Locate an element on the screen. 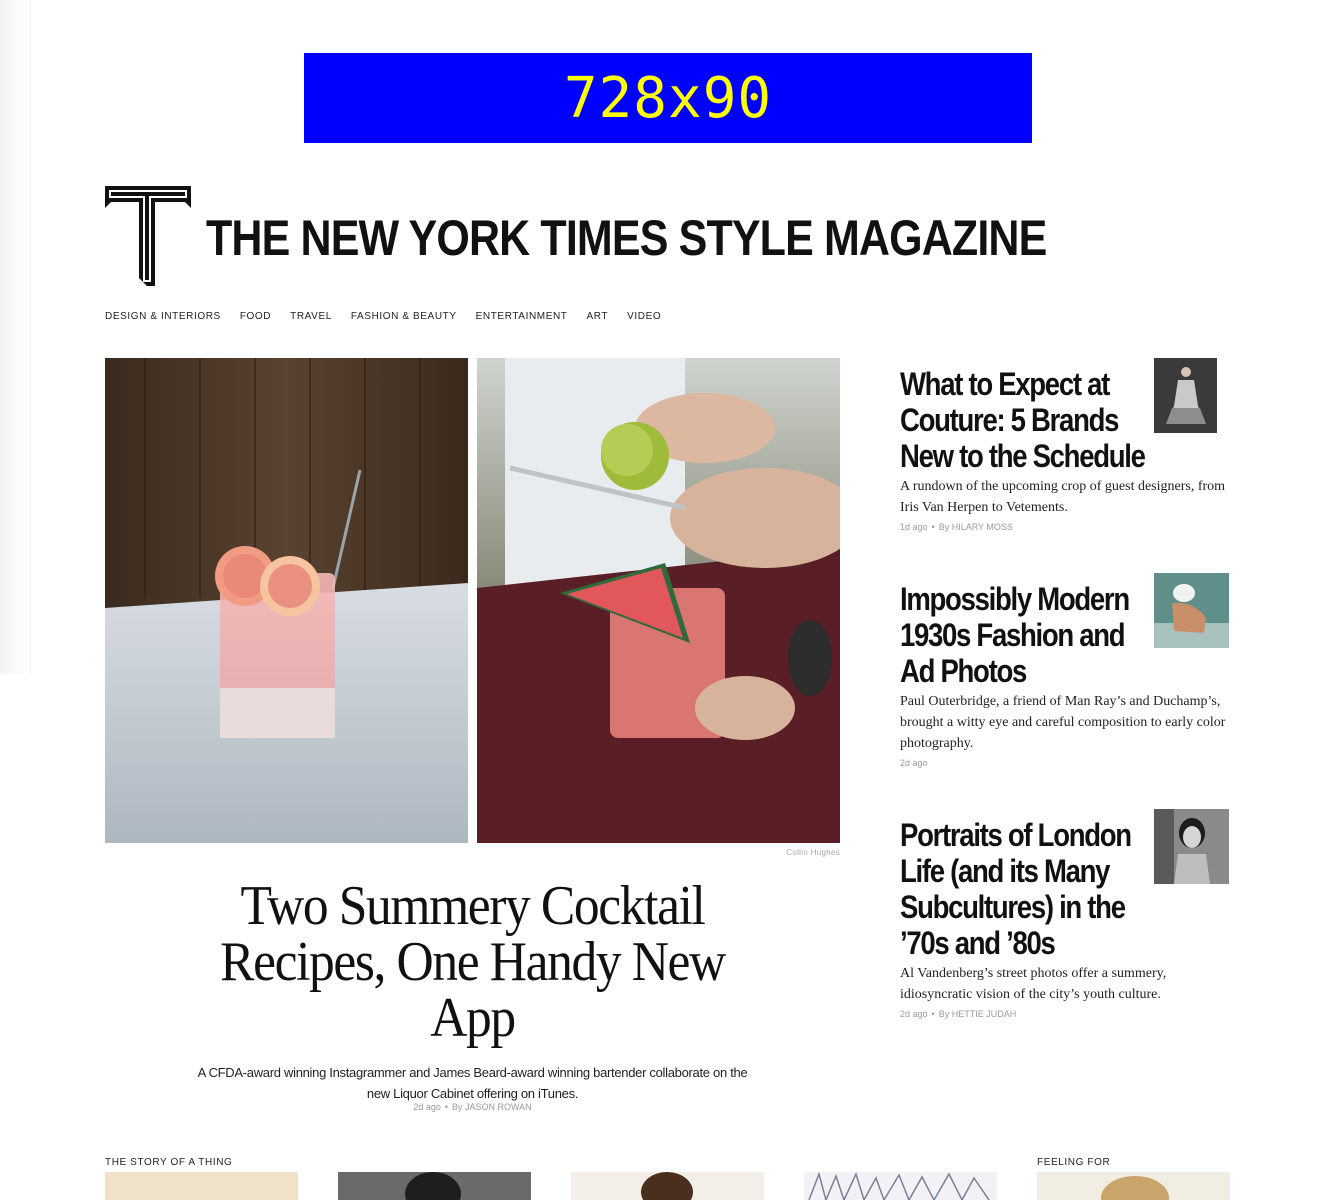 Image resolution: width=1335 pixels, height=1200 pixels. headline-line: What to Expect at is located at coordinates (1005, 384).